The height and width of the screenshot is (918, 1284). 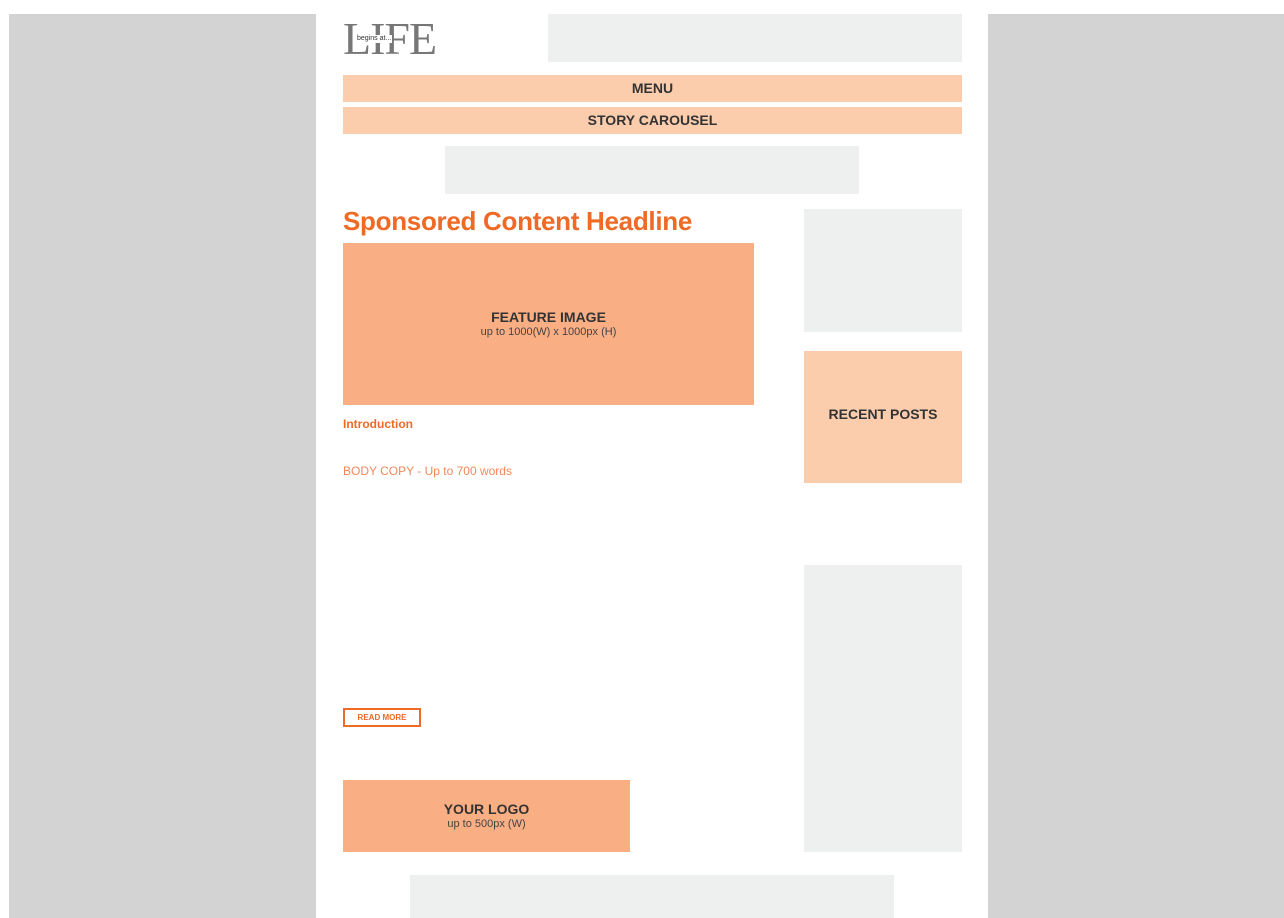 I want to click on footer-ad-placeholder, so click(x=652, y=896).